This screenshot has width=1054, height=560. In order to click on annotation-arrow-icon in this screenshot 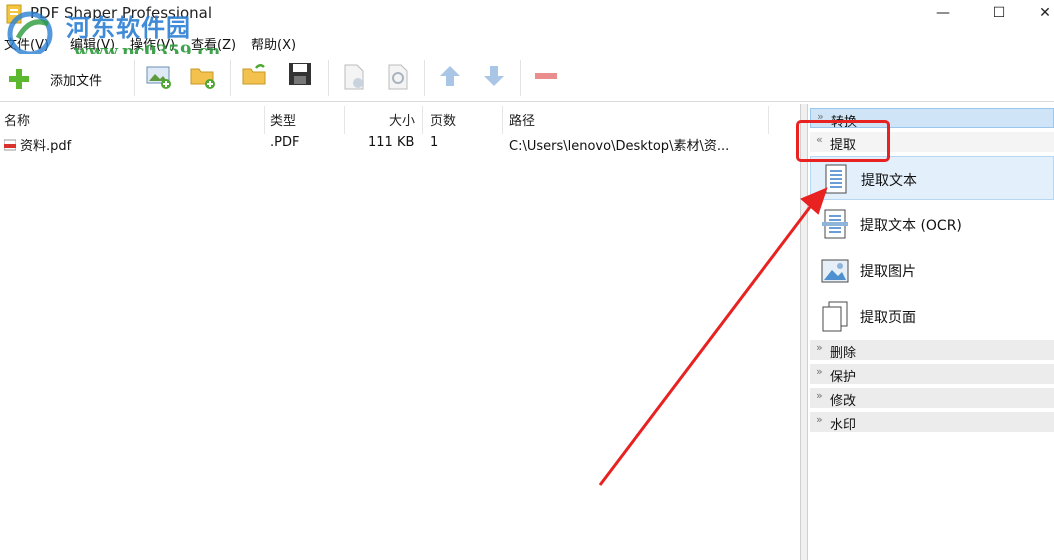, I will do `click(713, 336)`.